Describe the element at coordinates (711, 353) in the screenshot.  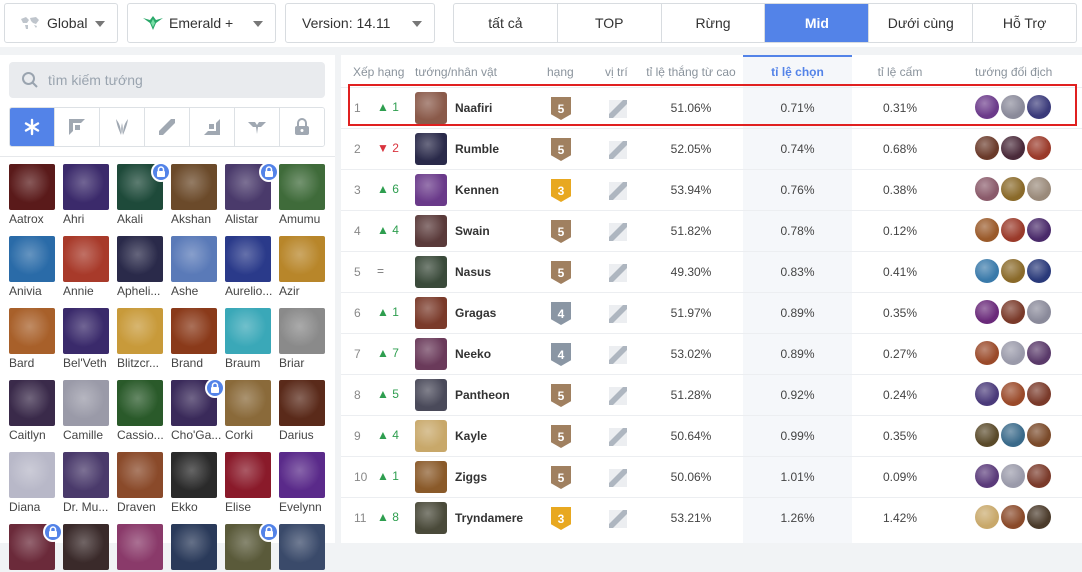
I see `table-row: 7 ▲ 7 Neeko 4 53.02% 0.89% 0.27%` at that location.